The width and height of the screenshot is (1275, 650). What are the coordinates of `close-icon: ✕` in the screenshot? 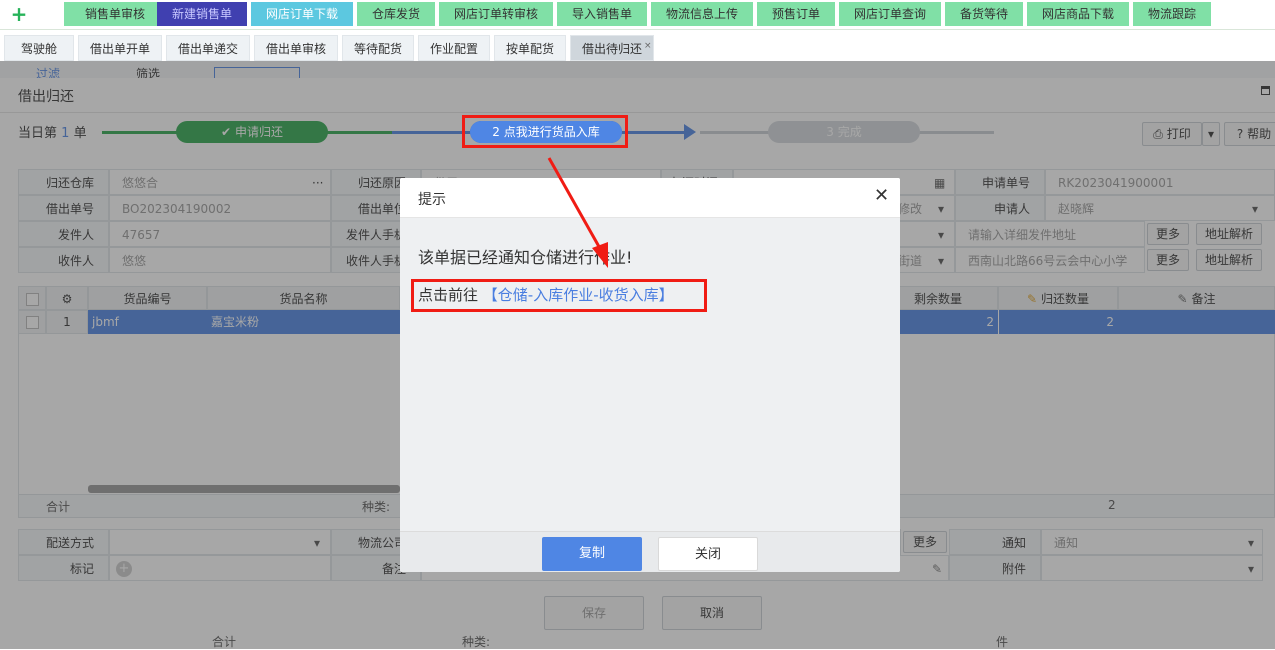 It's located at (881, 196).